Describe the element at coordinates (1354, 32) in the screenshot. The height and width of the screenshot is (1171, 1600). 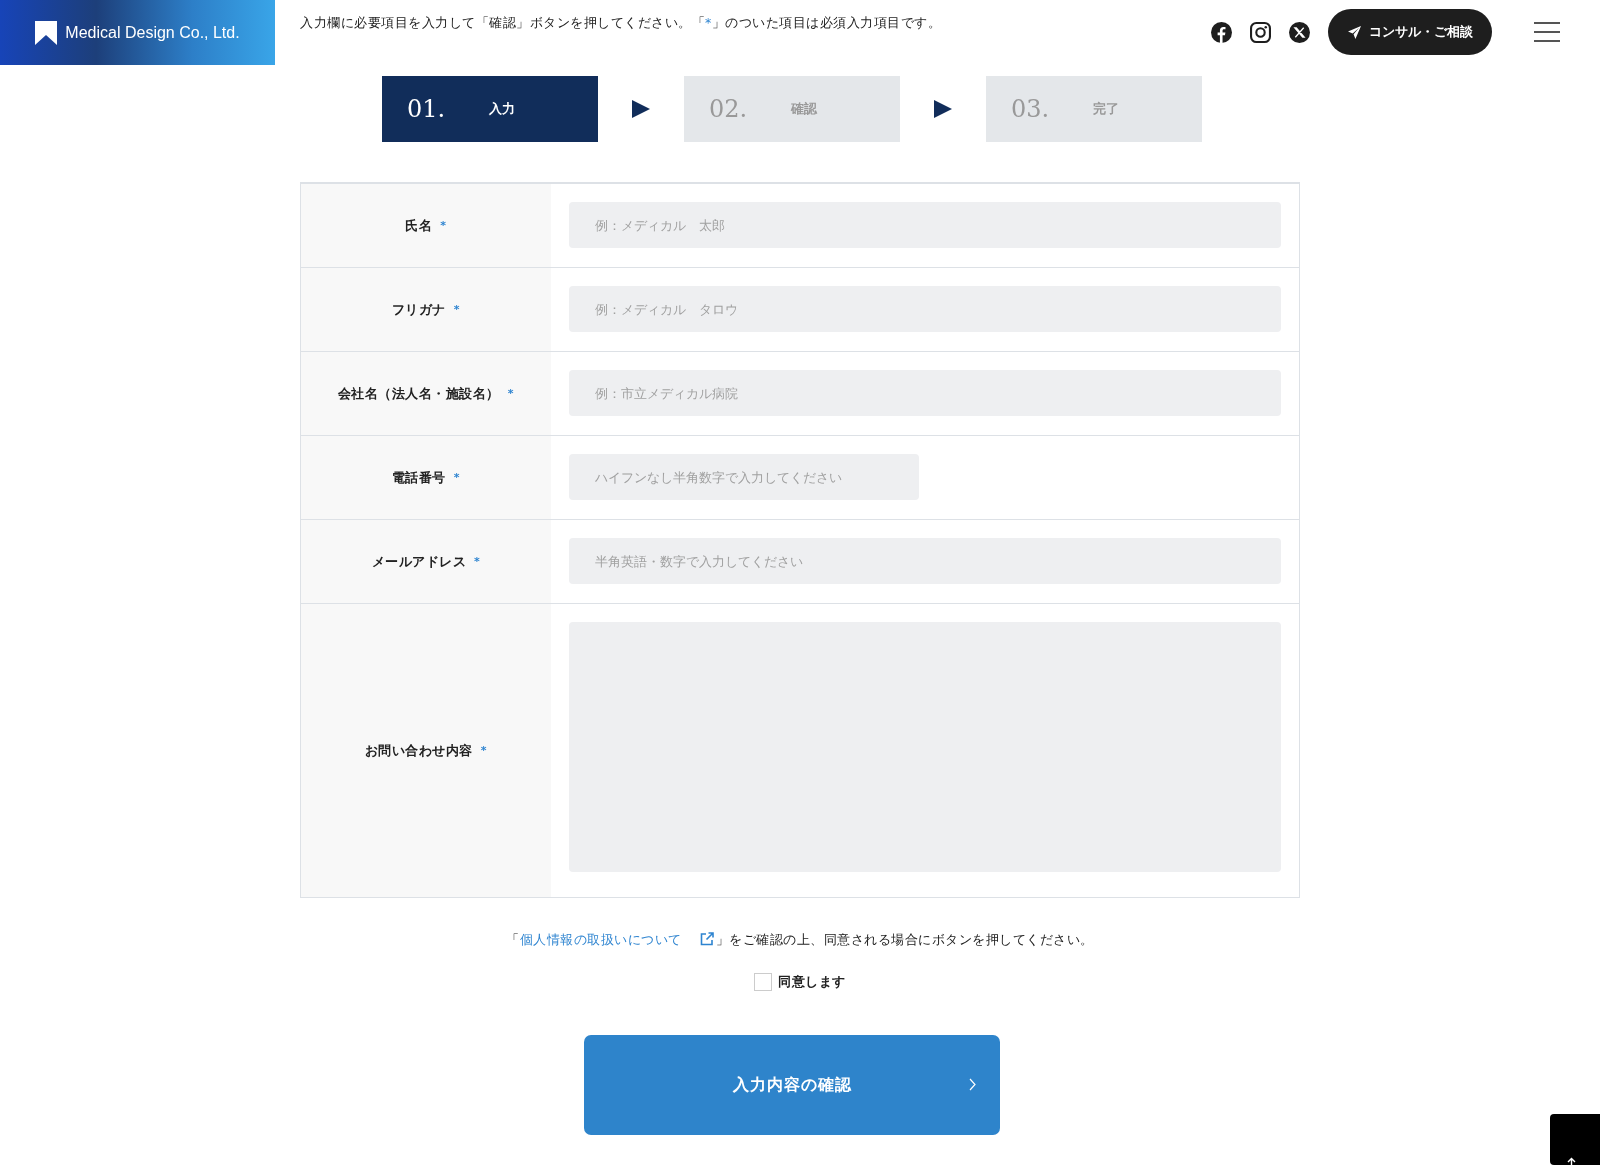
I see `paper-plane-icon` at that location.